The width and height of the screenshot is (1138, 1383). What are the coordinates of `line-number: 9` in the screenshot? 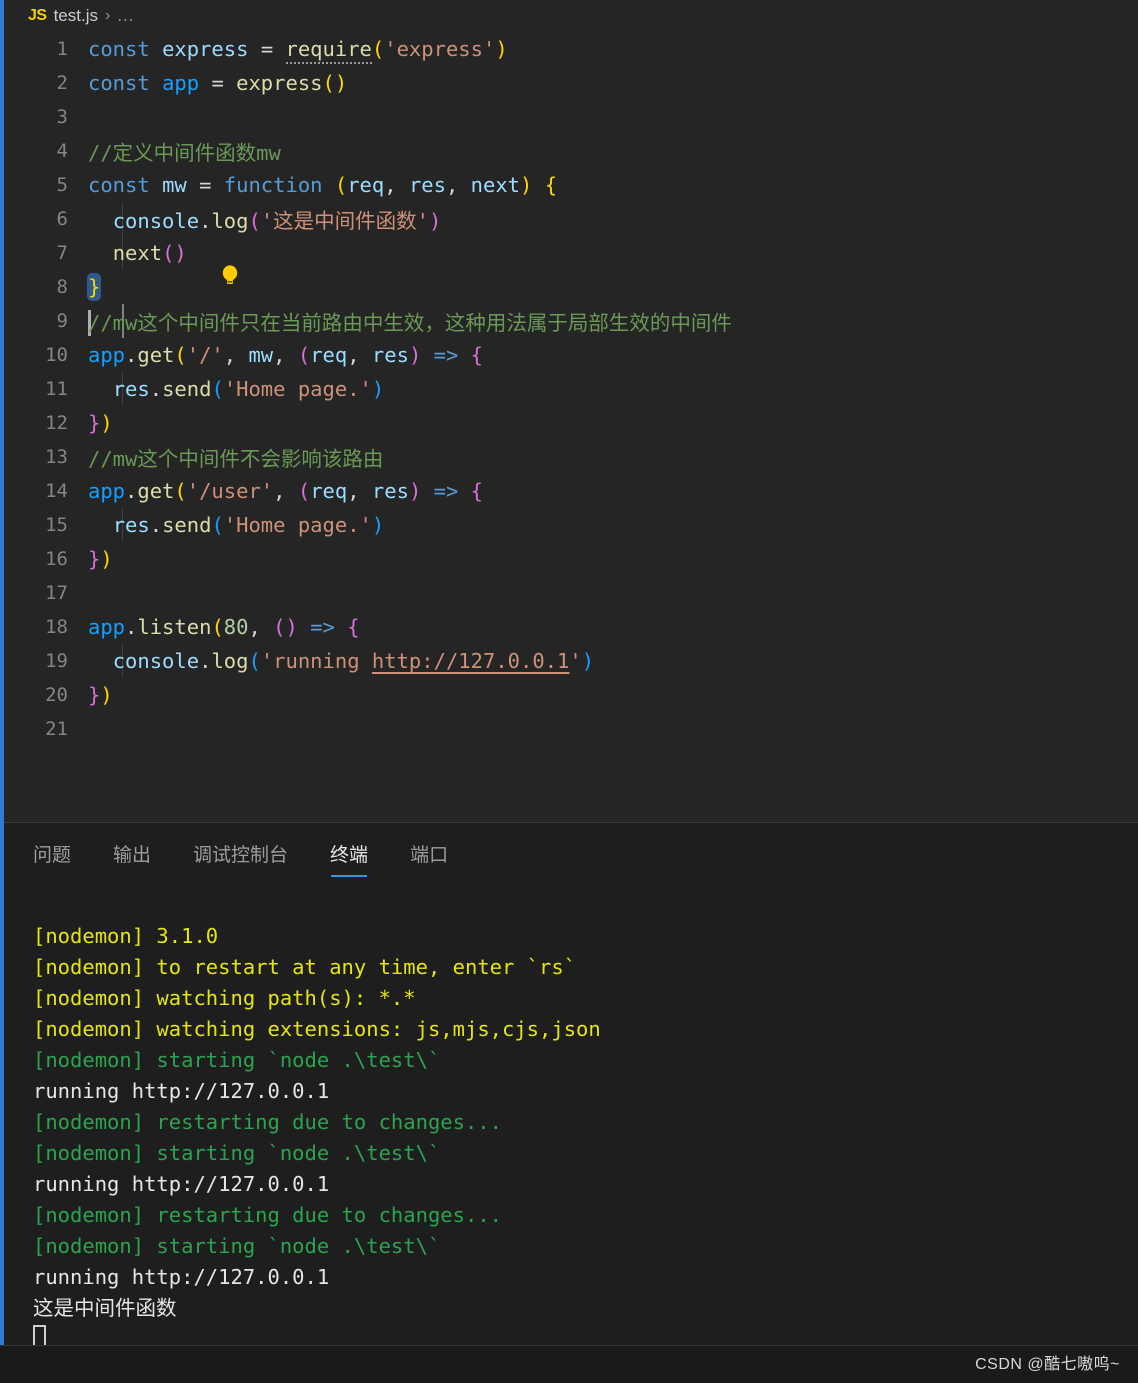 It's located at (62, 321).